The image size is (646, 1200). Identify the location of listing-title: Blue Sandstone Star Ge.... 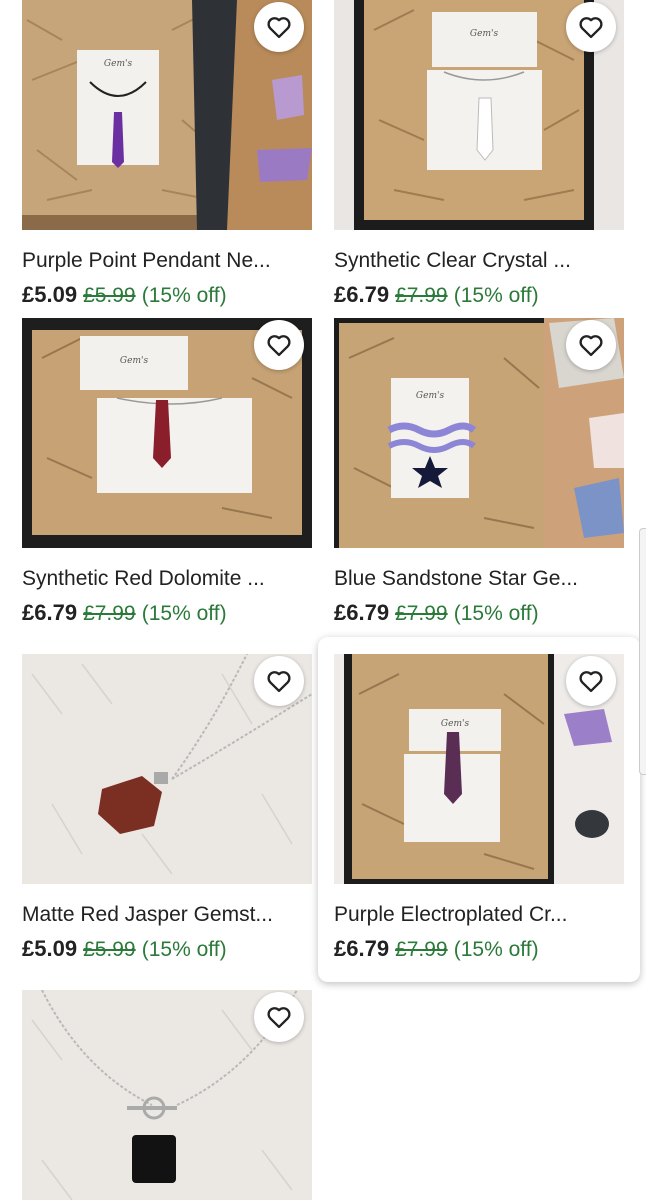
(479, 579).